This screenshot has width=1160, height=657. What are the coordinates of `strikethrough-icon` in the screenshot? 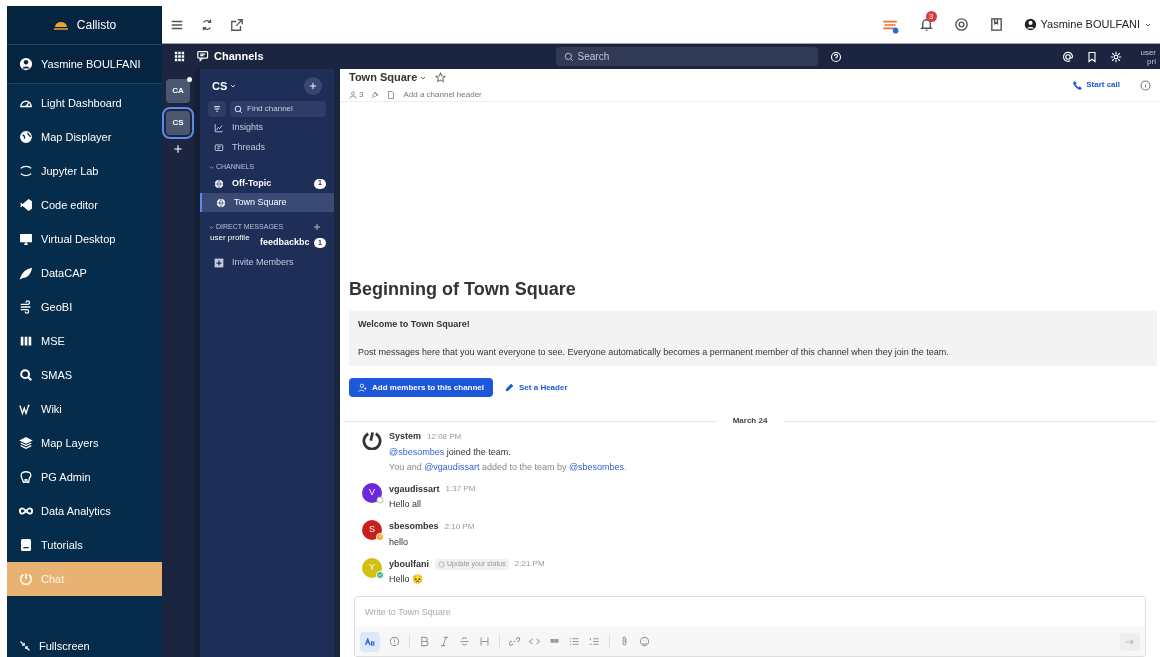 It's located at (464, 641).